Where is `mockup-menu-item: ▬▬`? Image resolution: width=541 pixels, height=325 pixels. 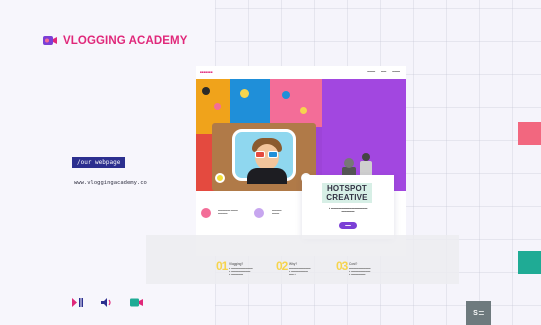 mockup-menu-item: ▬▬ is located at coordinates (383, 71).